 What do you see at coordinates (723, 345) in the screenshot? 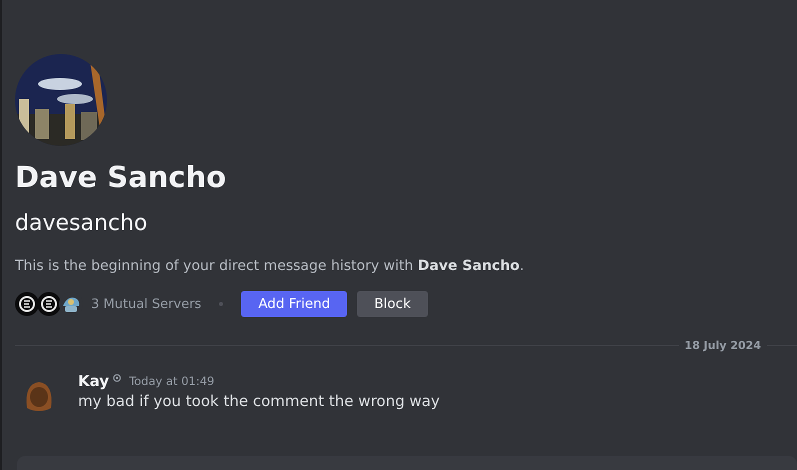
I see `date-divider: 18 July 2024` at bounding box center [723, 345].